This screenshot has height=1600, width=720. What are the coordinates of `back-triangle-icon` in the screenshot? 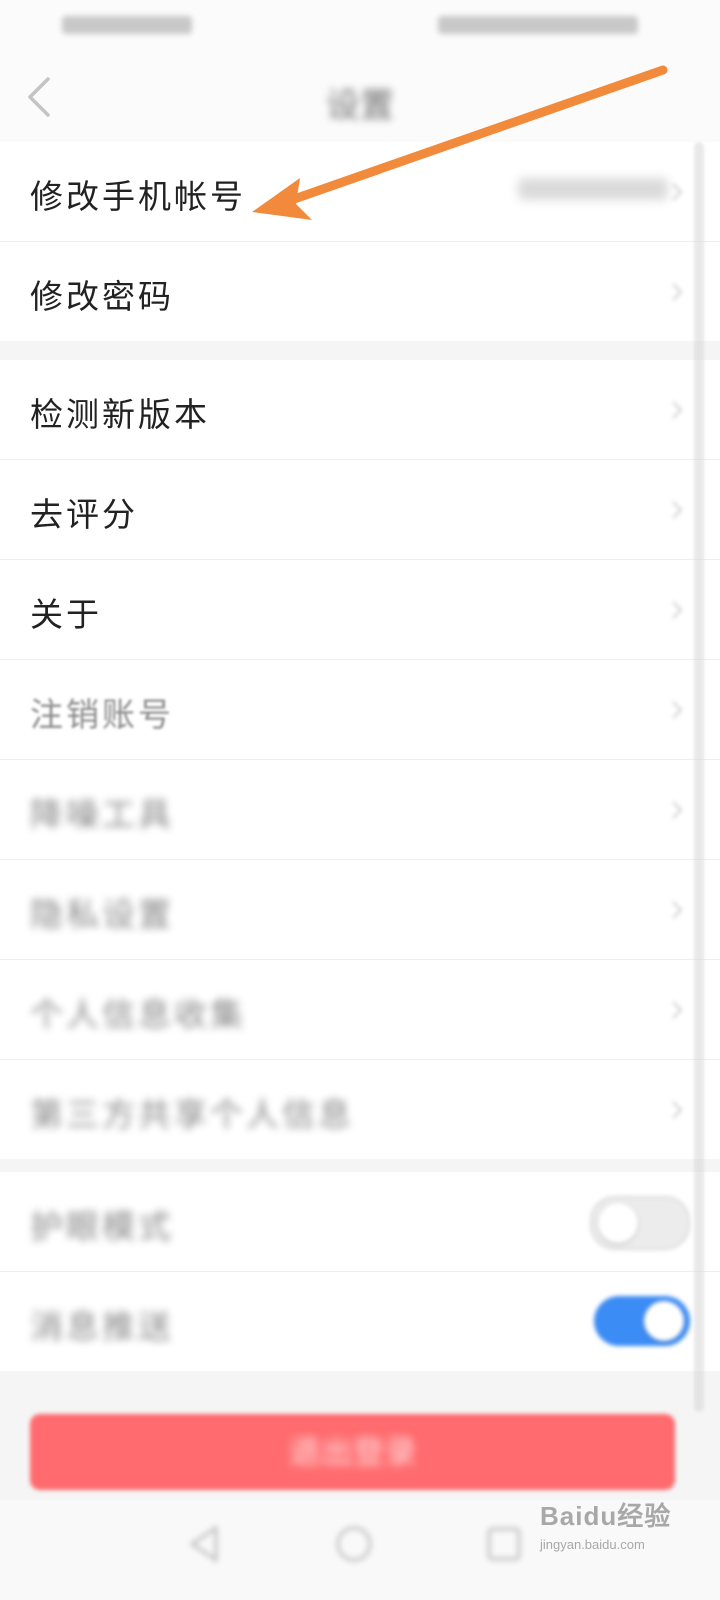 It's located at (204, 1544).